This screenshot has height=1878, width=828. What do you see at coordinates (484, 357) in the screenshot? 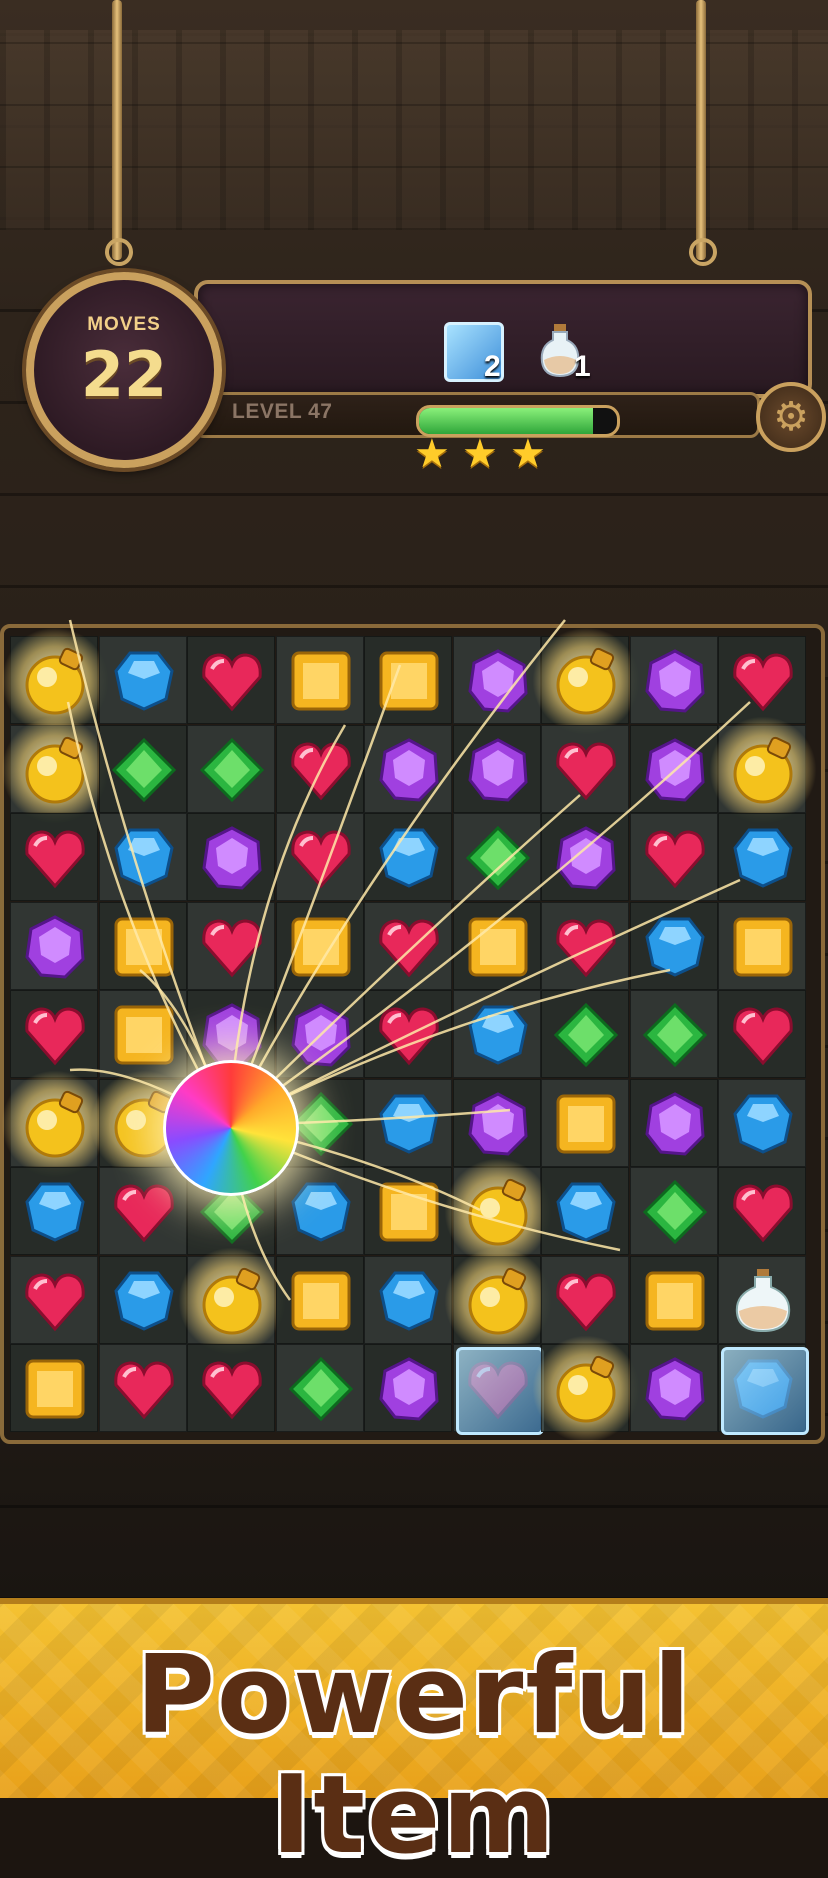
I see `goal-ice: 2` at bounding box center [484, 357].